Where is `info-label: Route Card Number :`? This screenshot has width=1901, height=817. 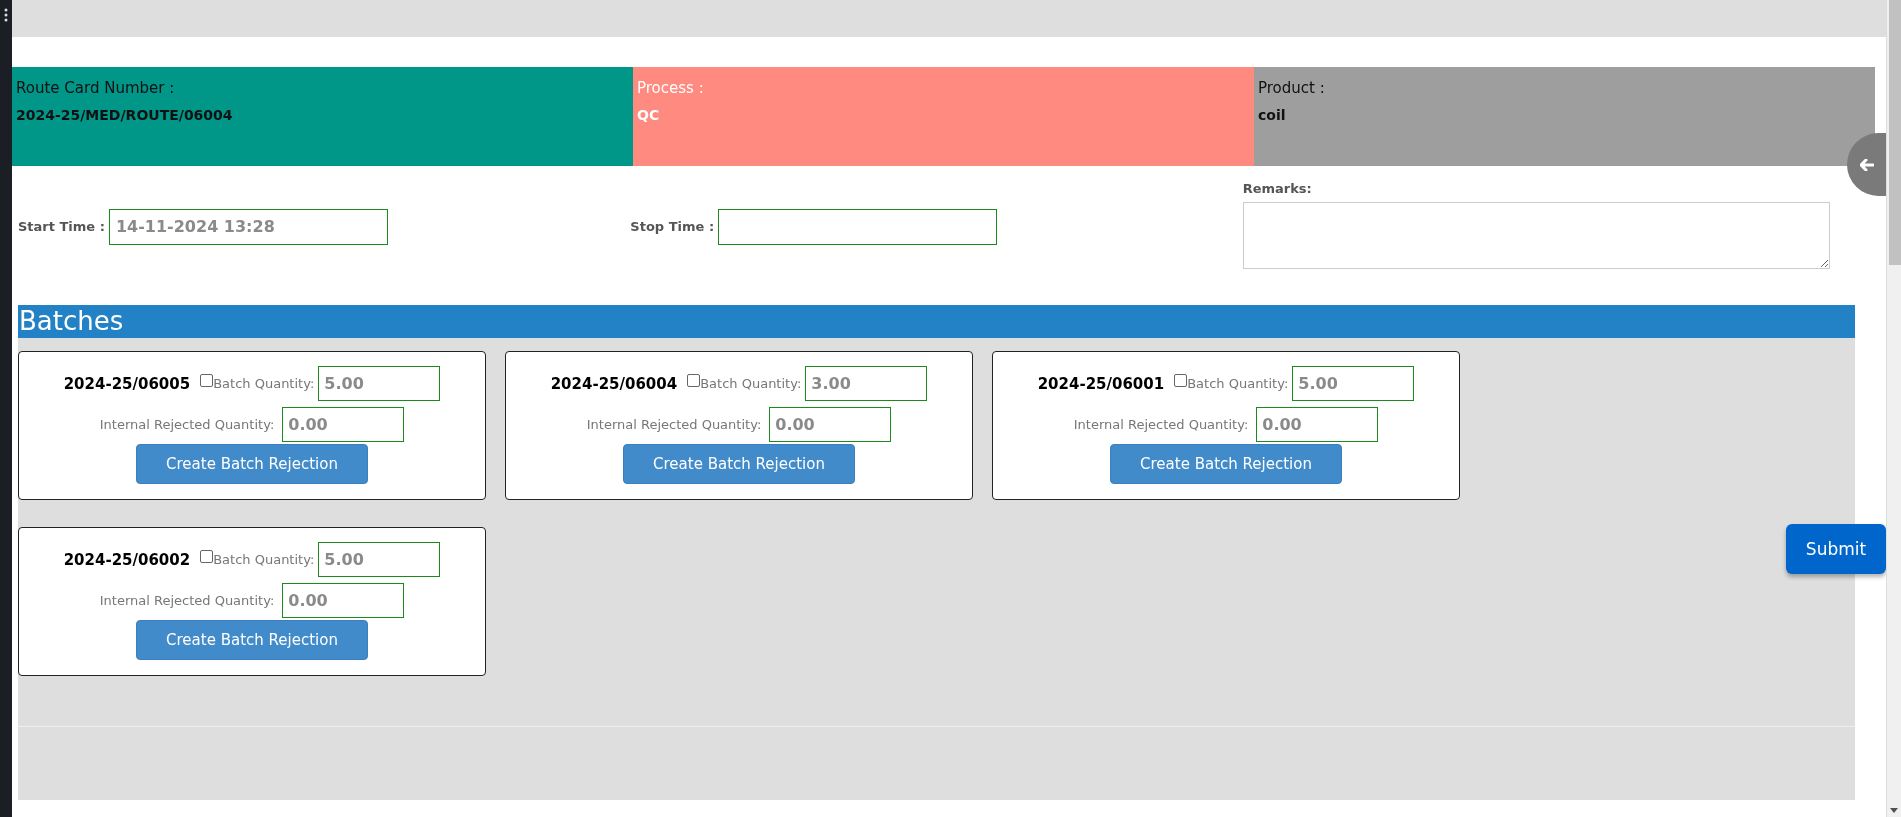
info-label: Route Card Number : is located at coordinates (96, 88).